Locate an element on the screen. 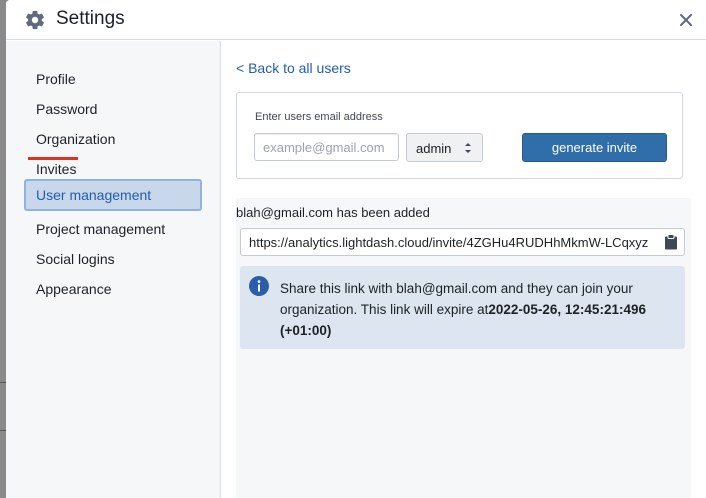  email-label: Enter users email address is located at coordinates (319, 117).